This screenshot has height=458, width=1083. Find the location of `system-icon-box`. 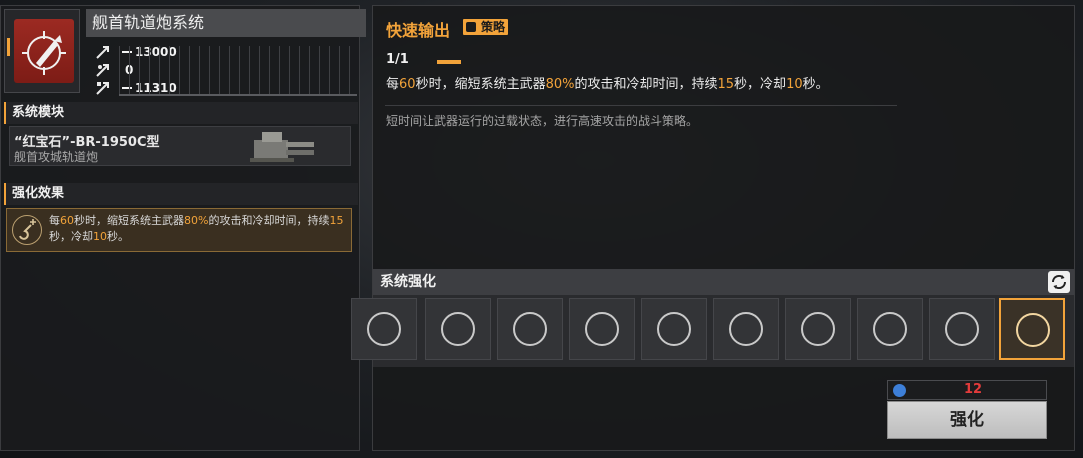

system-icon-box is located at coordinates (42, 51).